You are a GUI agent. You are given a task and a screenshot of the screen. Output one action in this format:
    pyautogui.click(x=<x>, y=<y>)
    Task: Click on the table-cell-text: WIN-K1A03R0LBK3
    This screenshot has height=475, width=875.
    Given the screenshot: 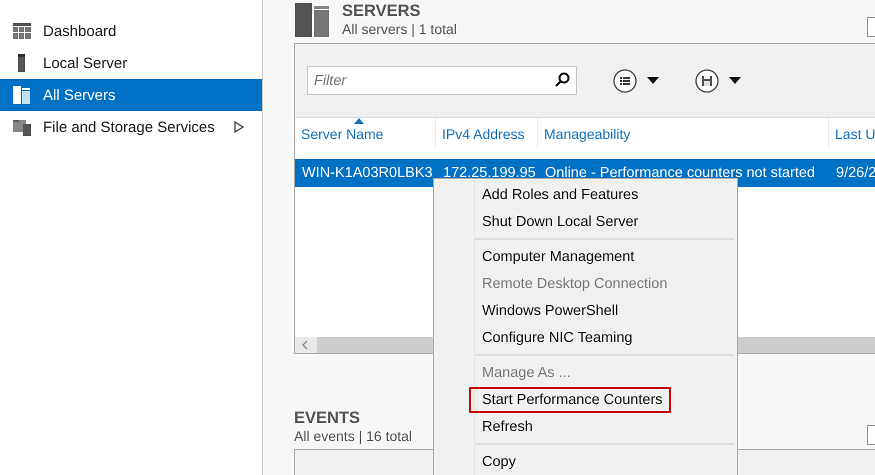 What is the action you would take?
    pyautogui.click(x=367, y=173)
    